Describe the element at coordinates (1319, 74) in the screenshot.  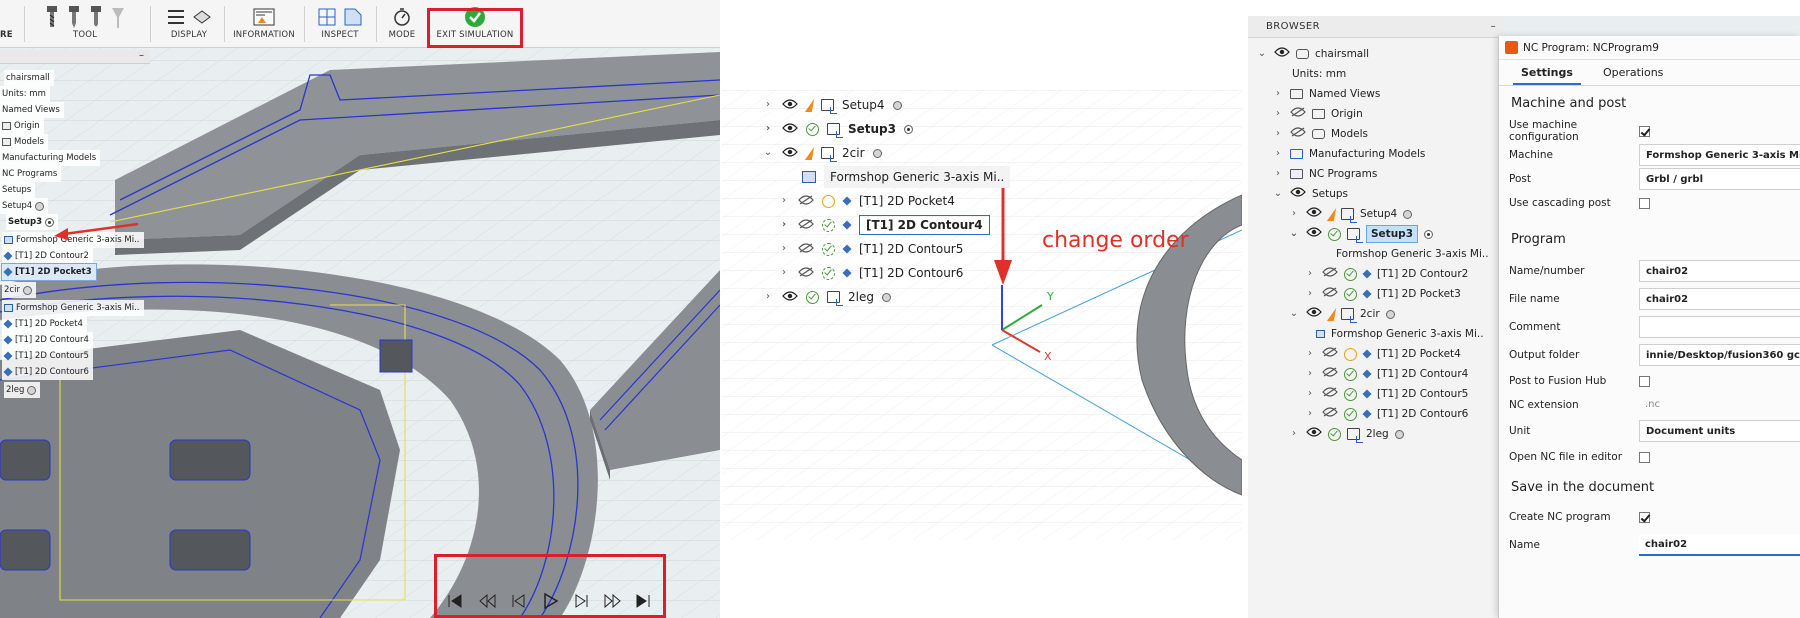
I see `browser-tree-item: Units: mm` at that location.